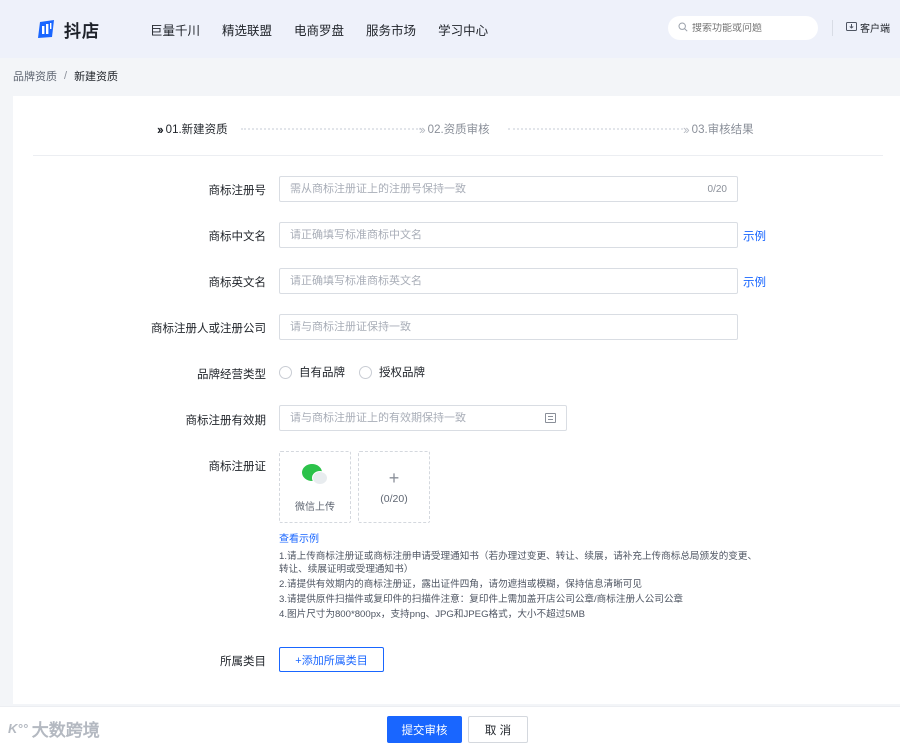  I want to click on plus-icon: +, so click(394, 478).